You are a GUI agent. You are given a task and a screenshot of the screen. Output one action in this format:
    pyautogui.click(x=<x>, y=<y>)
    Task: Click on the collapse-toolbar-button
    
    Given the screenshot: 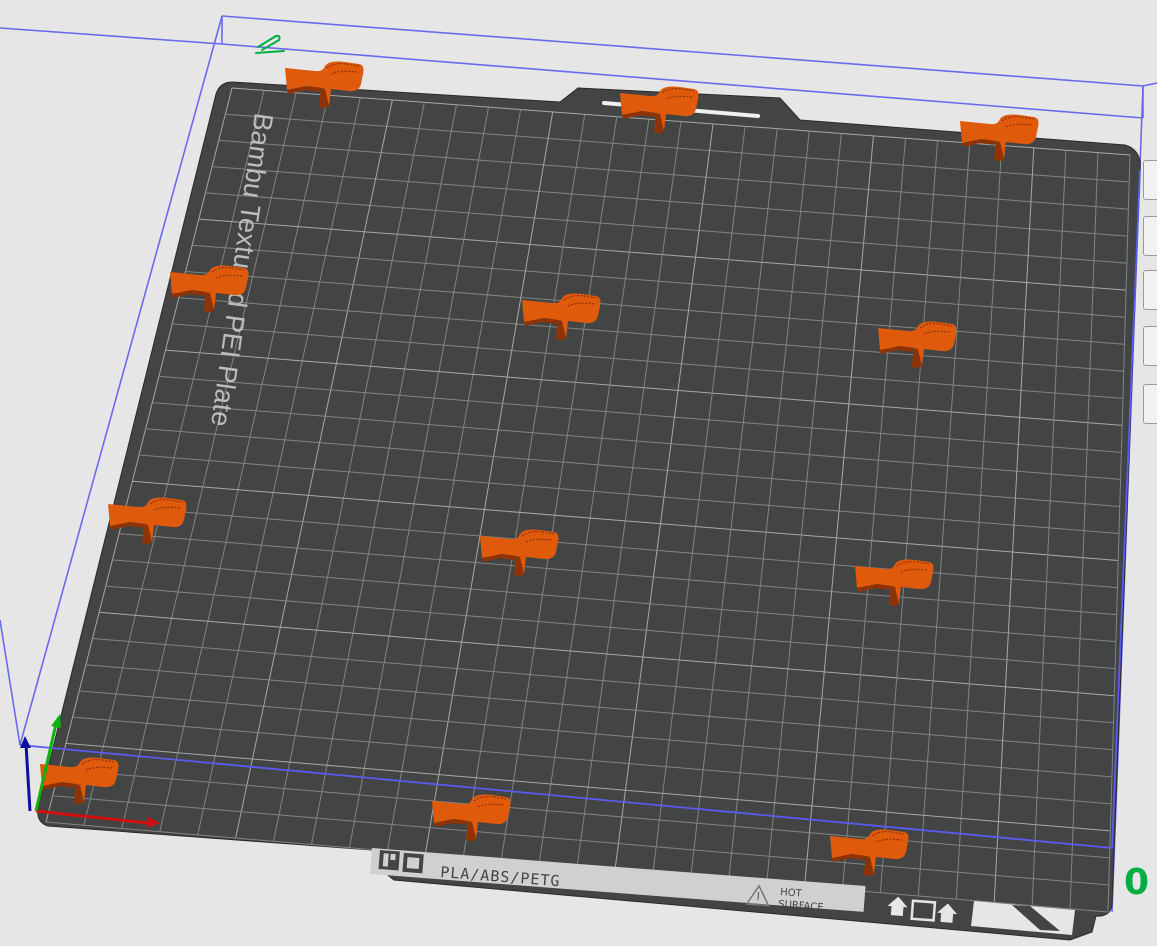 What is the action you would take?
    pyautogui.click(x=1150, y=404)
    